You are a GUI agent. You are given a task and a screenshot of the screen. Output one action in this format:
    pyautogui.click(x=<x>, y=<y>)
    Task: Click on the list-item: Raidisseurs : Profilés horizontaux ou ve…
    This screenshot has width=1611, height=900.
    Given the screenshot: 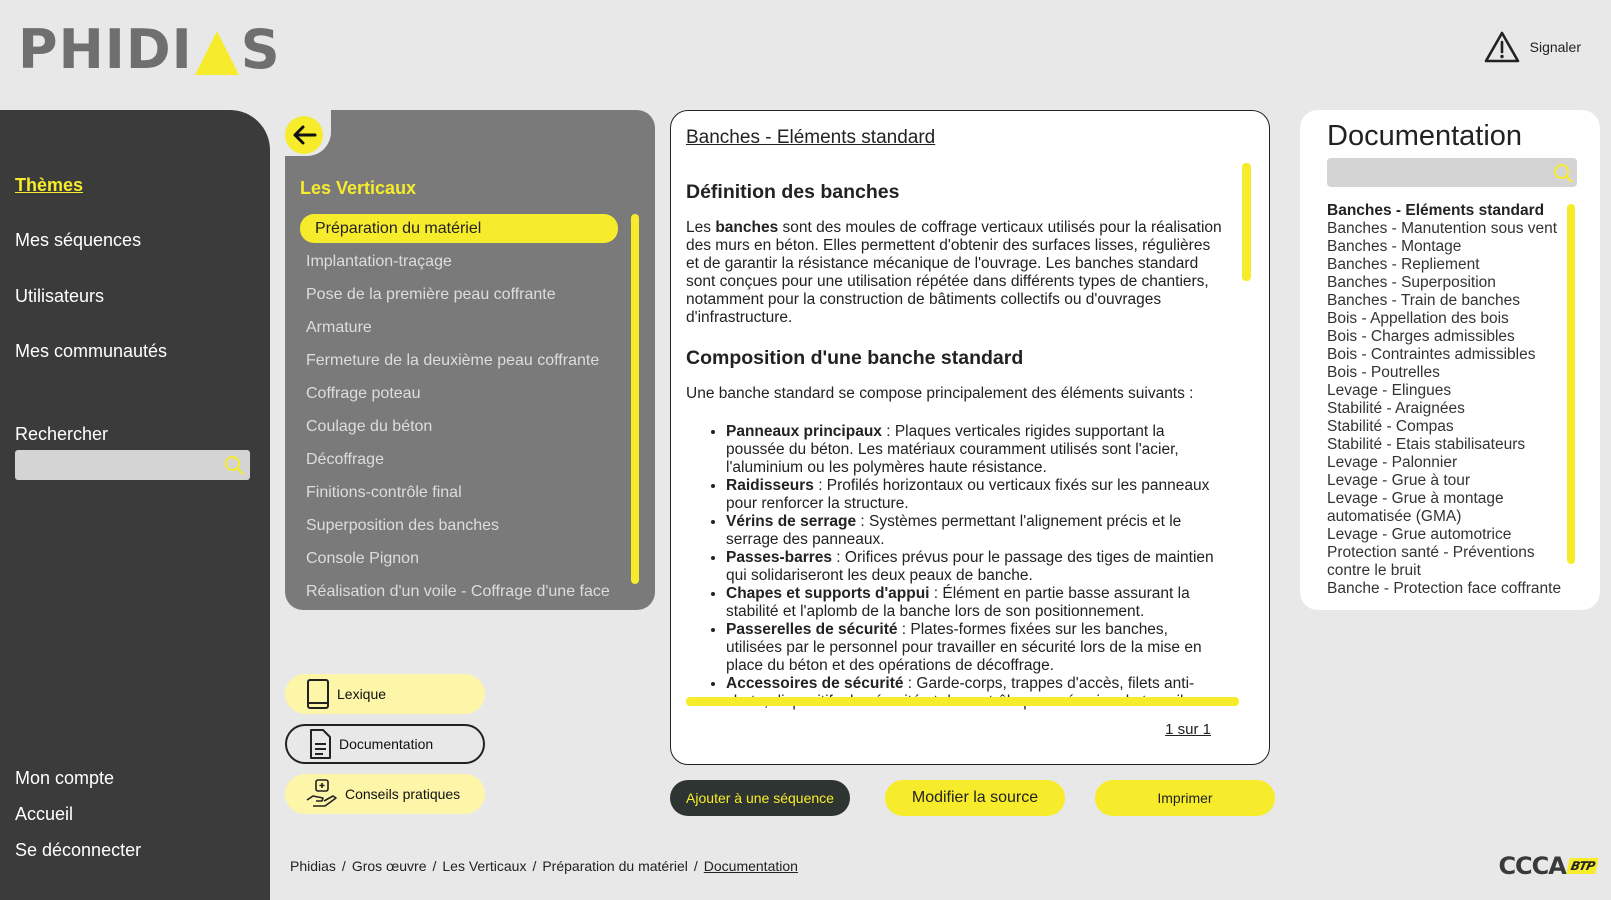 What is the action you would take?
    pyautogui.click(x=976, y=495)
    